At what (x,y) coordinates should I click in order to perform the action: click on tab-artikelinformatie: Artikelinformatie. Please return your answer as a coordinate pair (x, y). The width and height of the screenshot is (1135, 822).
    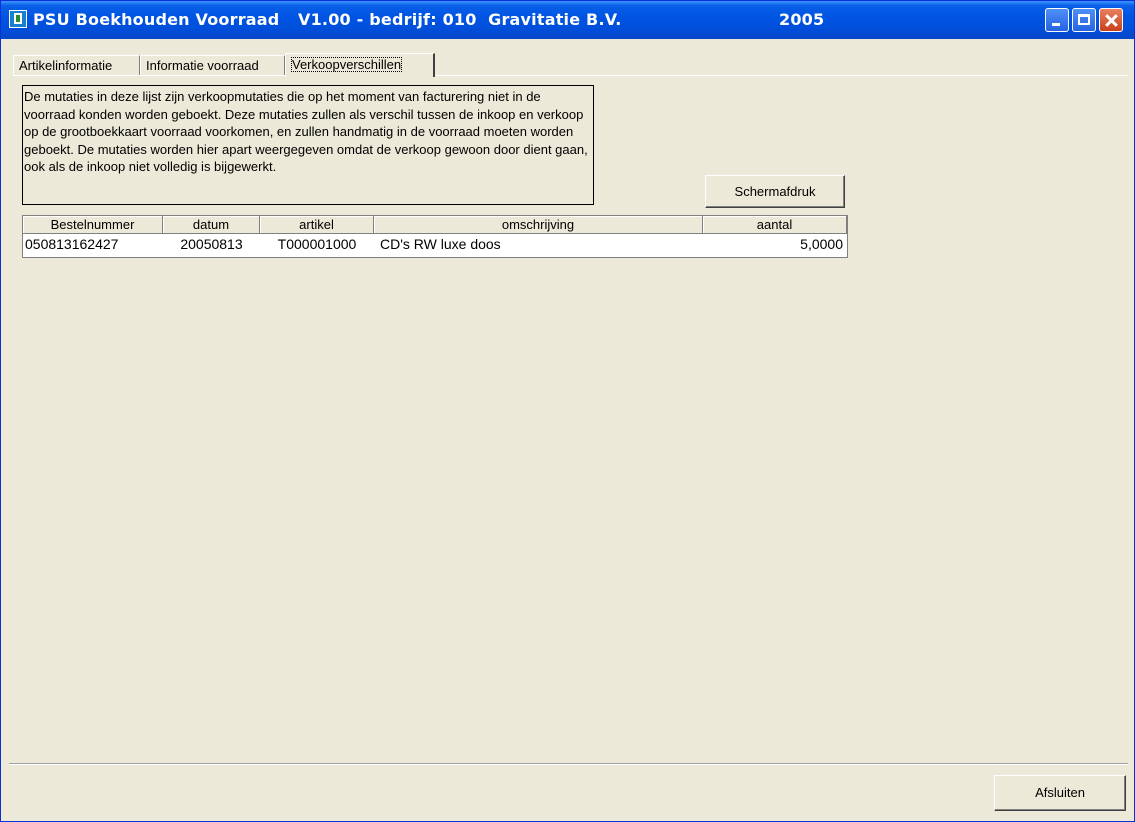
    Looking at the image, I should click on (76, 65).